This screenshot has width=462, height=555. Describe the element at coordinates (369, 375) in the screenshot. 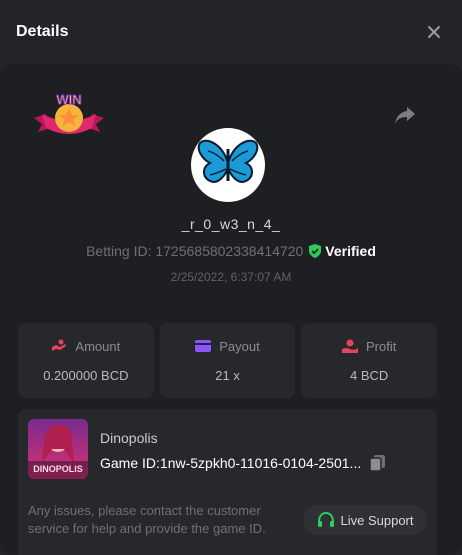

I see `profit-value: 4 BCD` at that location.